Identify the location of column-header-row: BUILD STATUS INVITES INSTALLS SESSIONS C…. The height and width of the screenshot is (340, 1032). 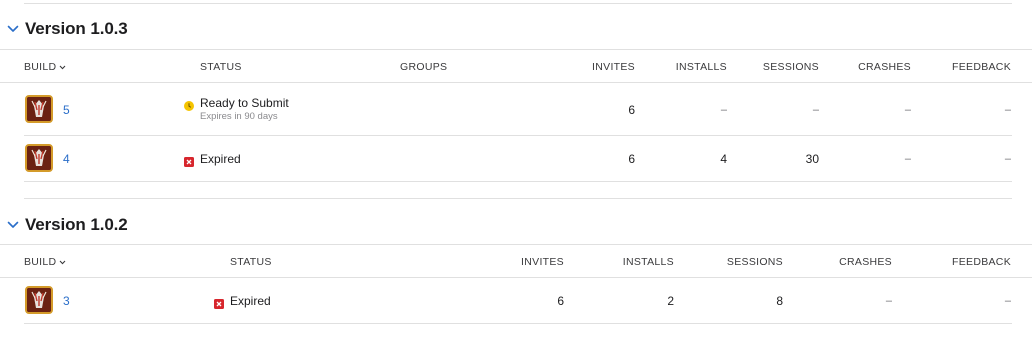
(516, 261).